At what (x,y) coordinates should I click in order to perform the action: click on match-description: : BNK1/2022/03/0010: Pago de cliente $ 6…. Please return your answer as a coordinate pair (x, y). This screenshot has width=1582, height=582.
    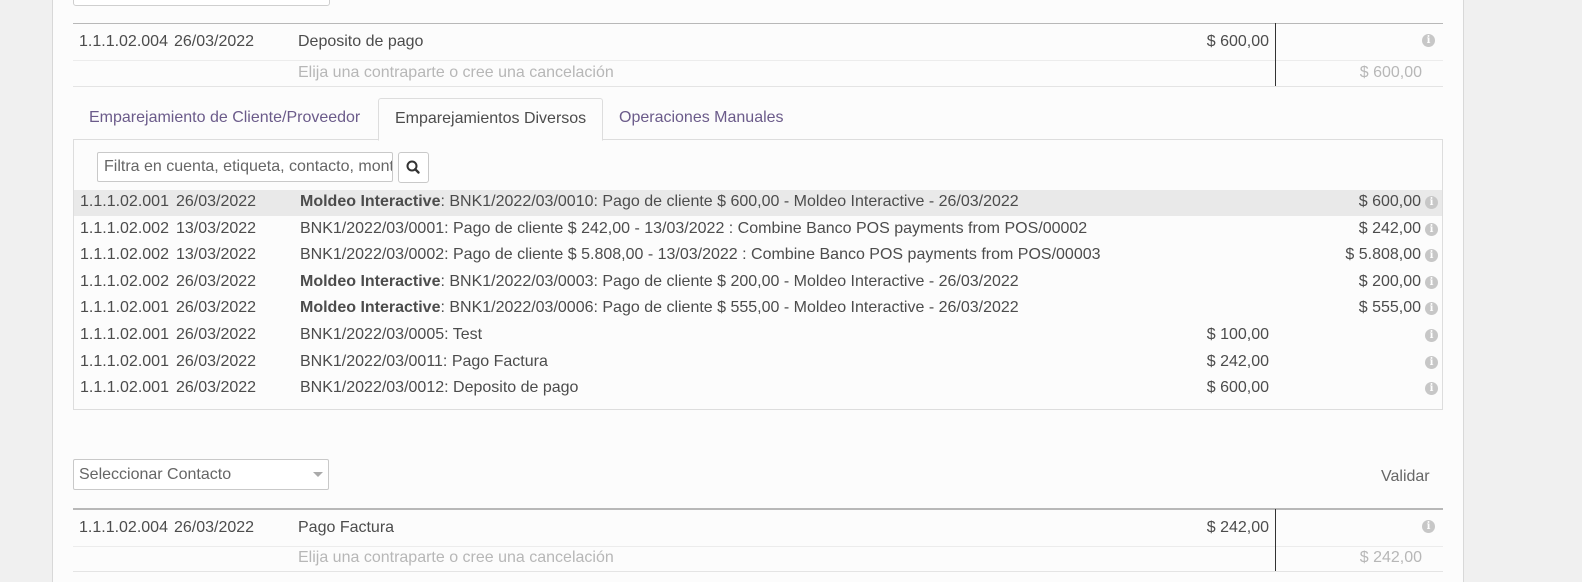
    Looking at the image, I should click on (729, 201).